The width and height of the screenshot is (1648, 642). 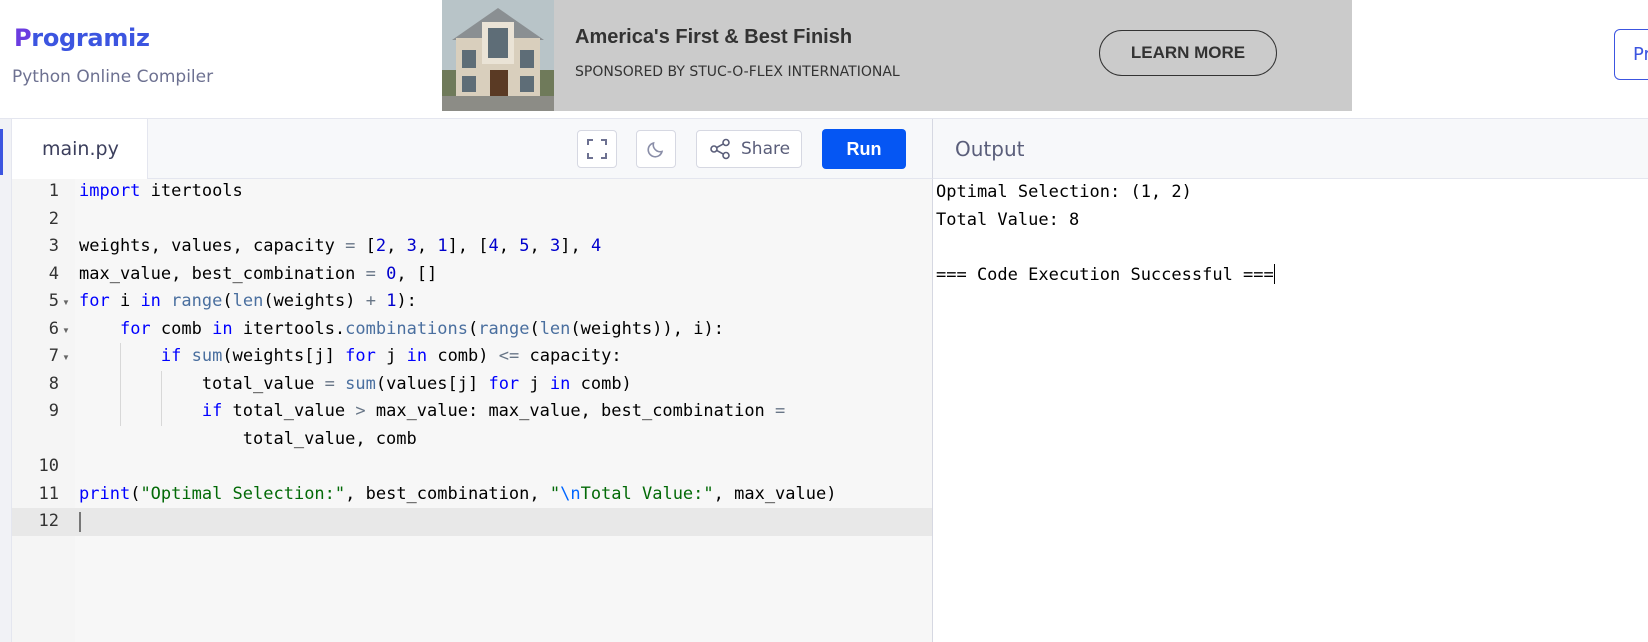 What do you see at coordinates (1274, 273) in the screenshot?
I see `output-cursor` at bounding box center [1274, 273].